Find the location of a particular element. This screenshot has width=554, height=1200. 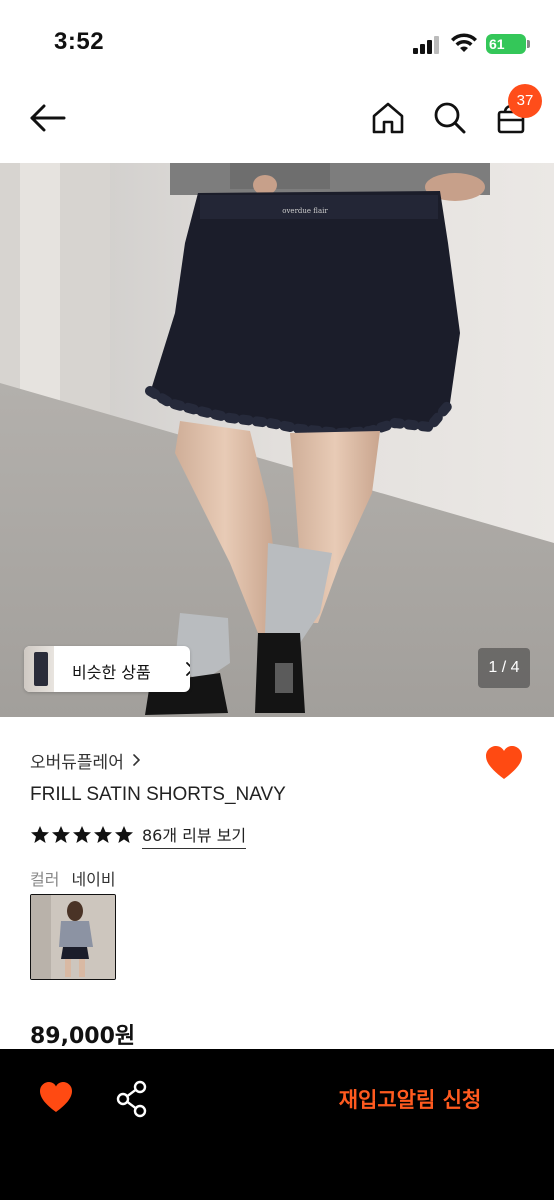

cart-count-badge: 37 is located at coordinates (525, 101).